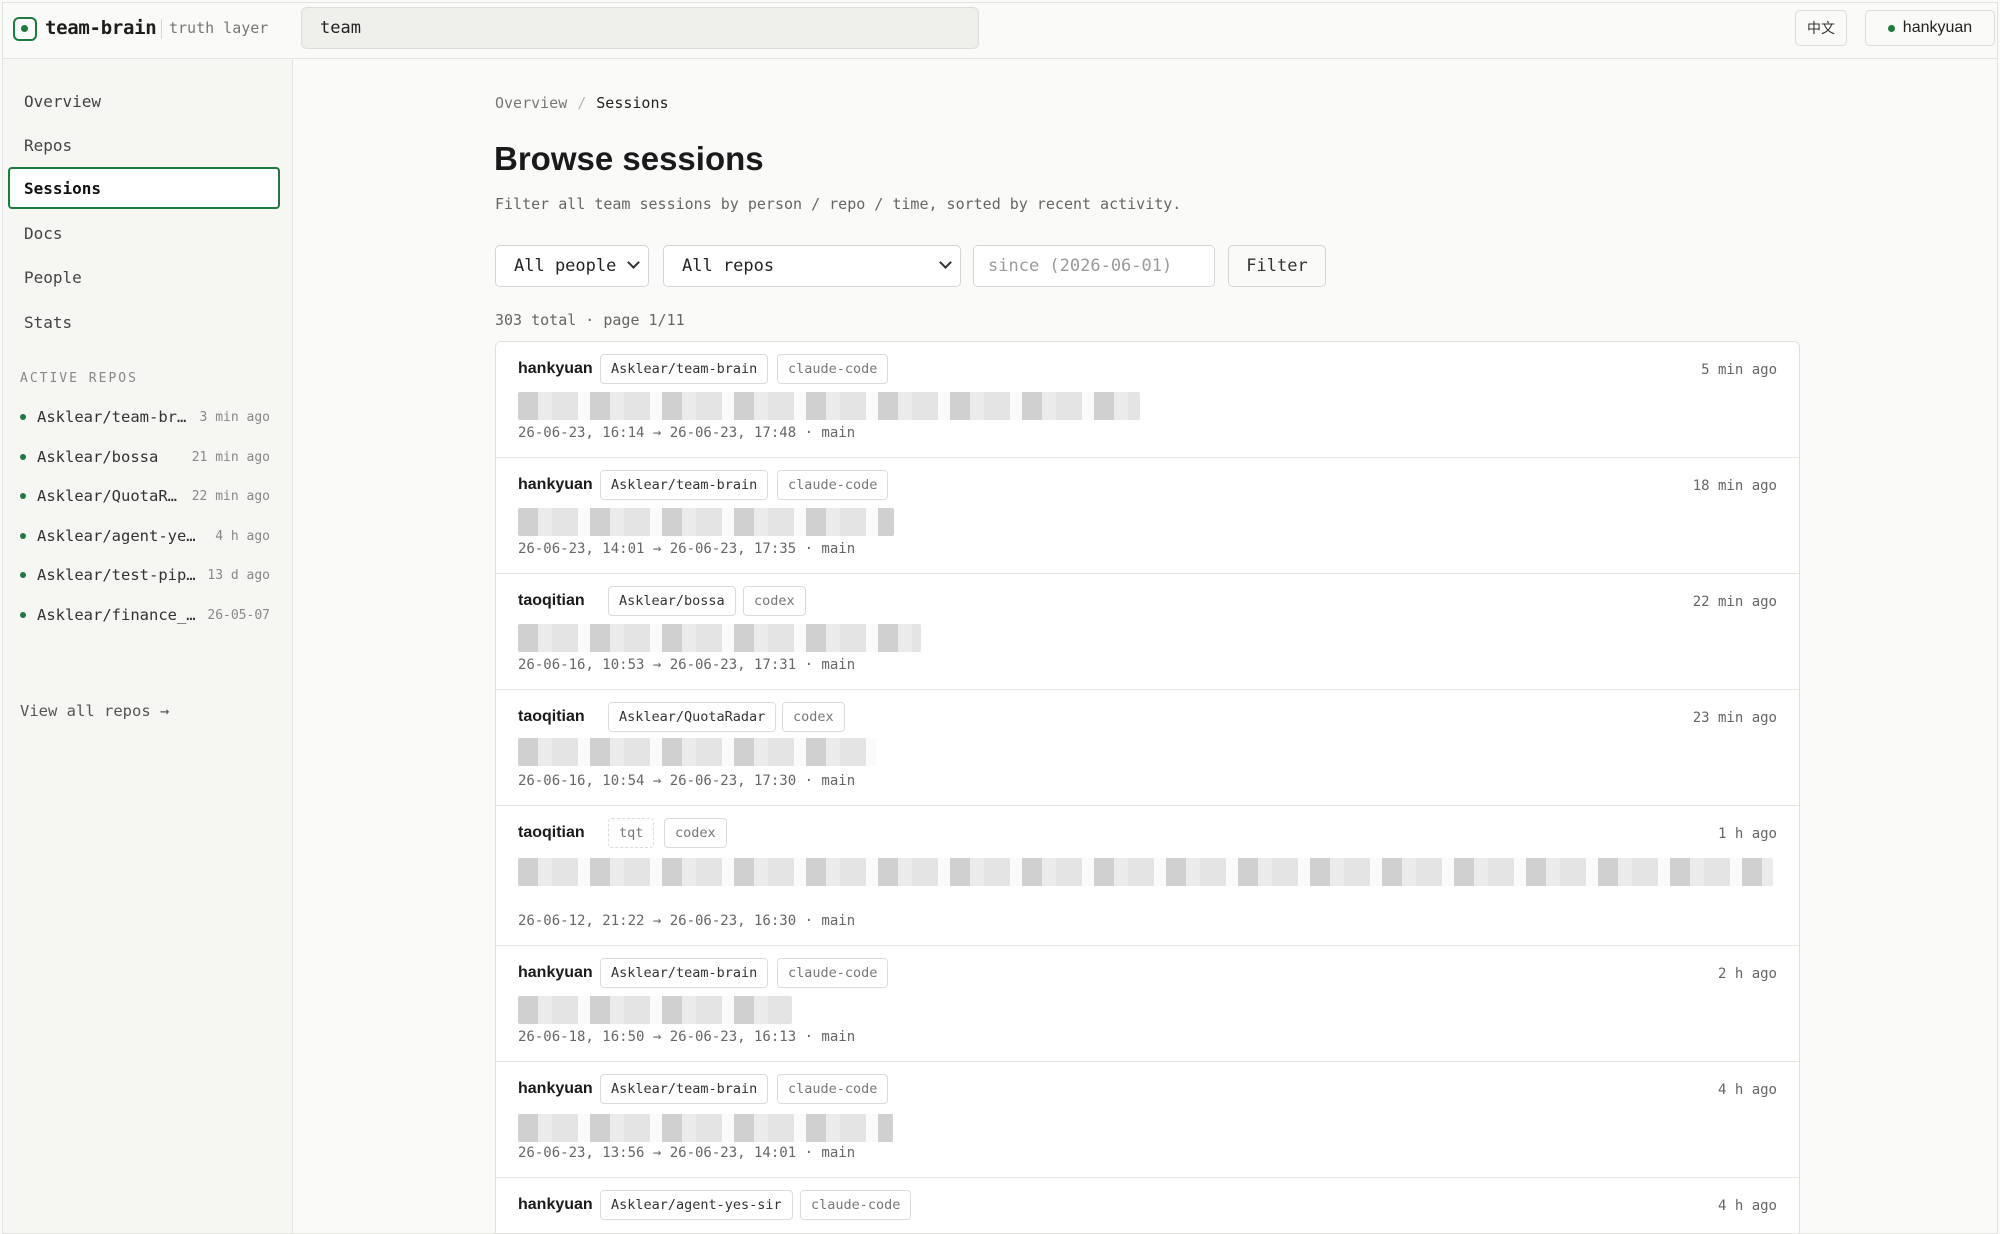 The image size is (2000, 1234). What do you see at coordinates (687, 433) in the screenshot?
I see `session-time-range: 26-06-23, 16:14 → 26-06-23, 17:48 · main` at bounding box center [687, 433].